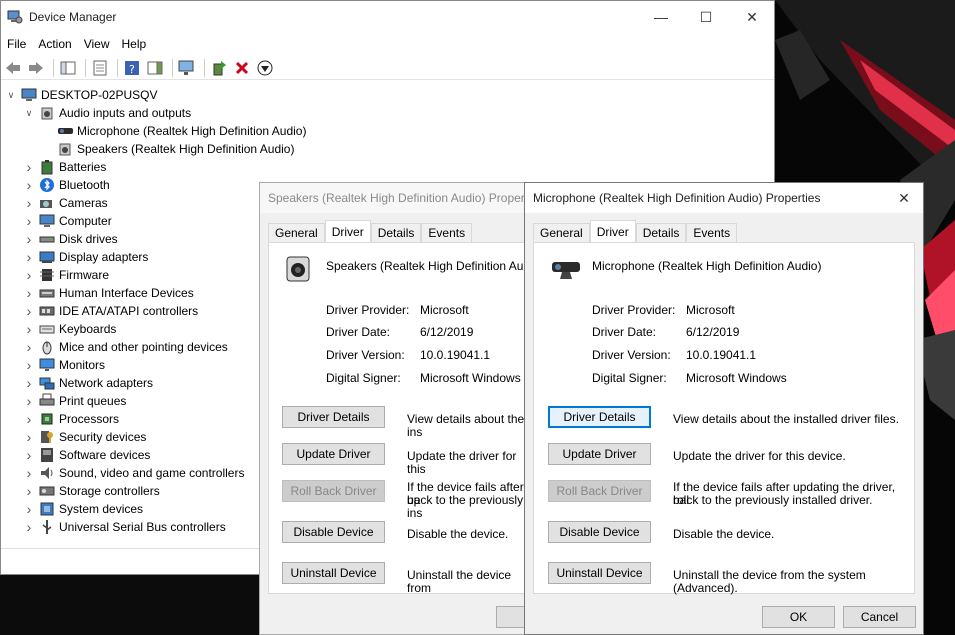 This screenshot has width=955, height=635. I want to click on help-icon: ?, so click(132, 68).